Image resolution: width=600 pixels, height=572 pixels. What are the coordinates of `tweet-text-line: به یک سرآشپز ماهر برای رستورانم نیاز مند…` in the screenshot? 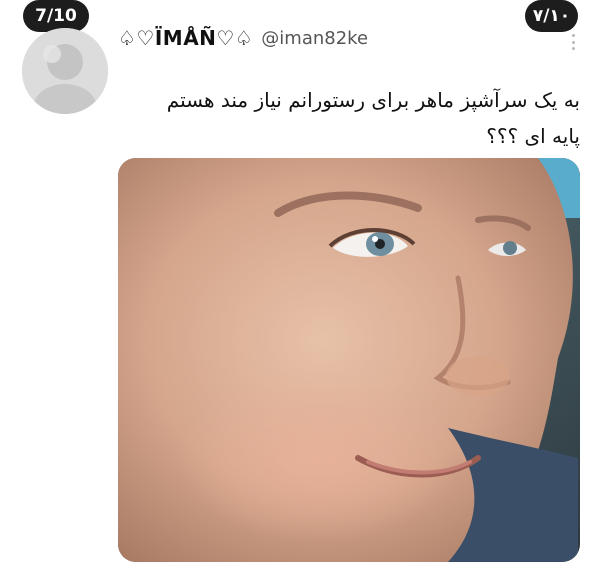 It's located at (373, 100).